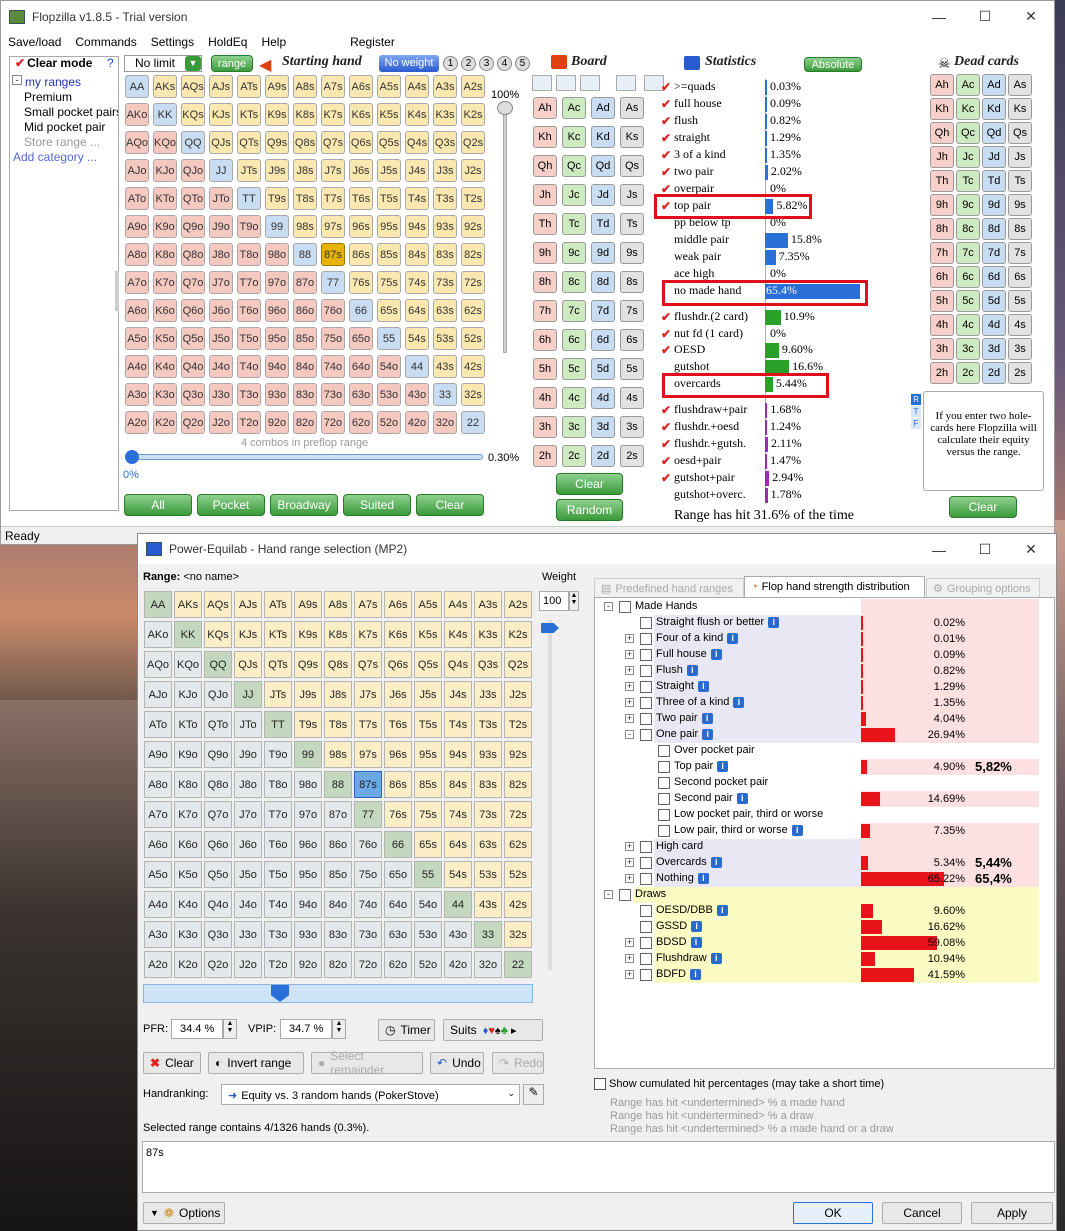 The height and width of the screenshot is (1231, 1065). I want to click on tree-row: + Overcards i 5.34% 5,44%, so click(820, 863).